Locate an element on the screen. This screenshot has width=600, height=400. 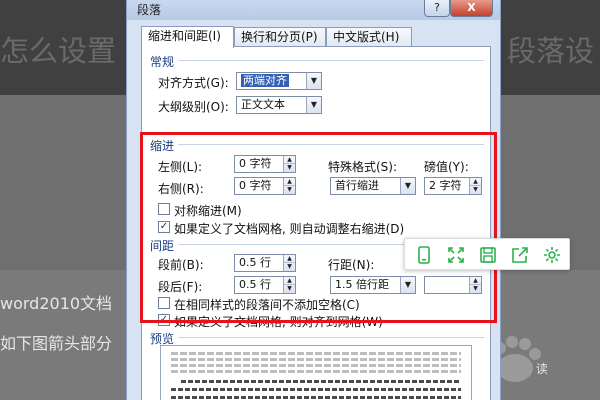
no-space-same-style-label: 在相同样式的段落间不添加空格(C) is located at coordinates (267, 305).